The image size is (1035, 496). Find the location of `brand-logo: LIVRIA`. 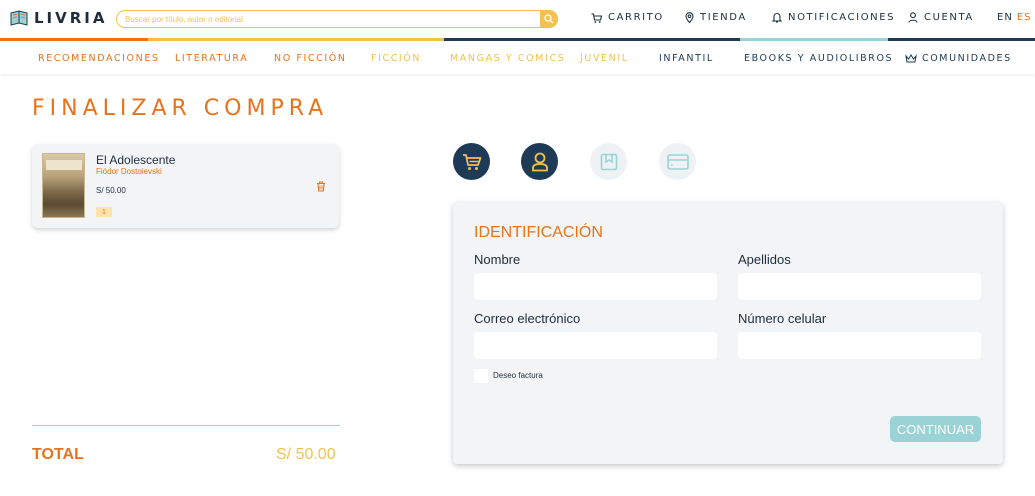

brand-logo: LIVRIA is located at coordinates (59, 18).